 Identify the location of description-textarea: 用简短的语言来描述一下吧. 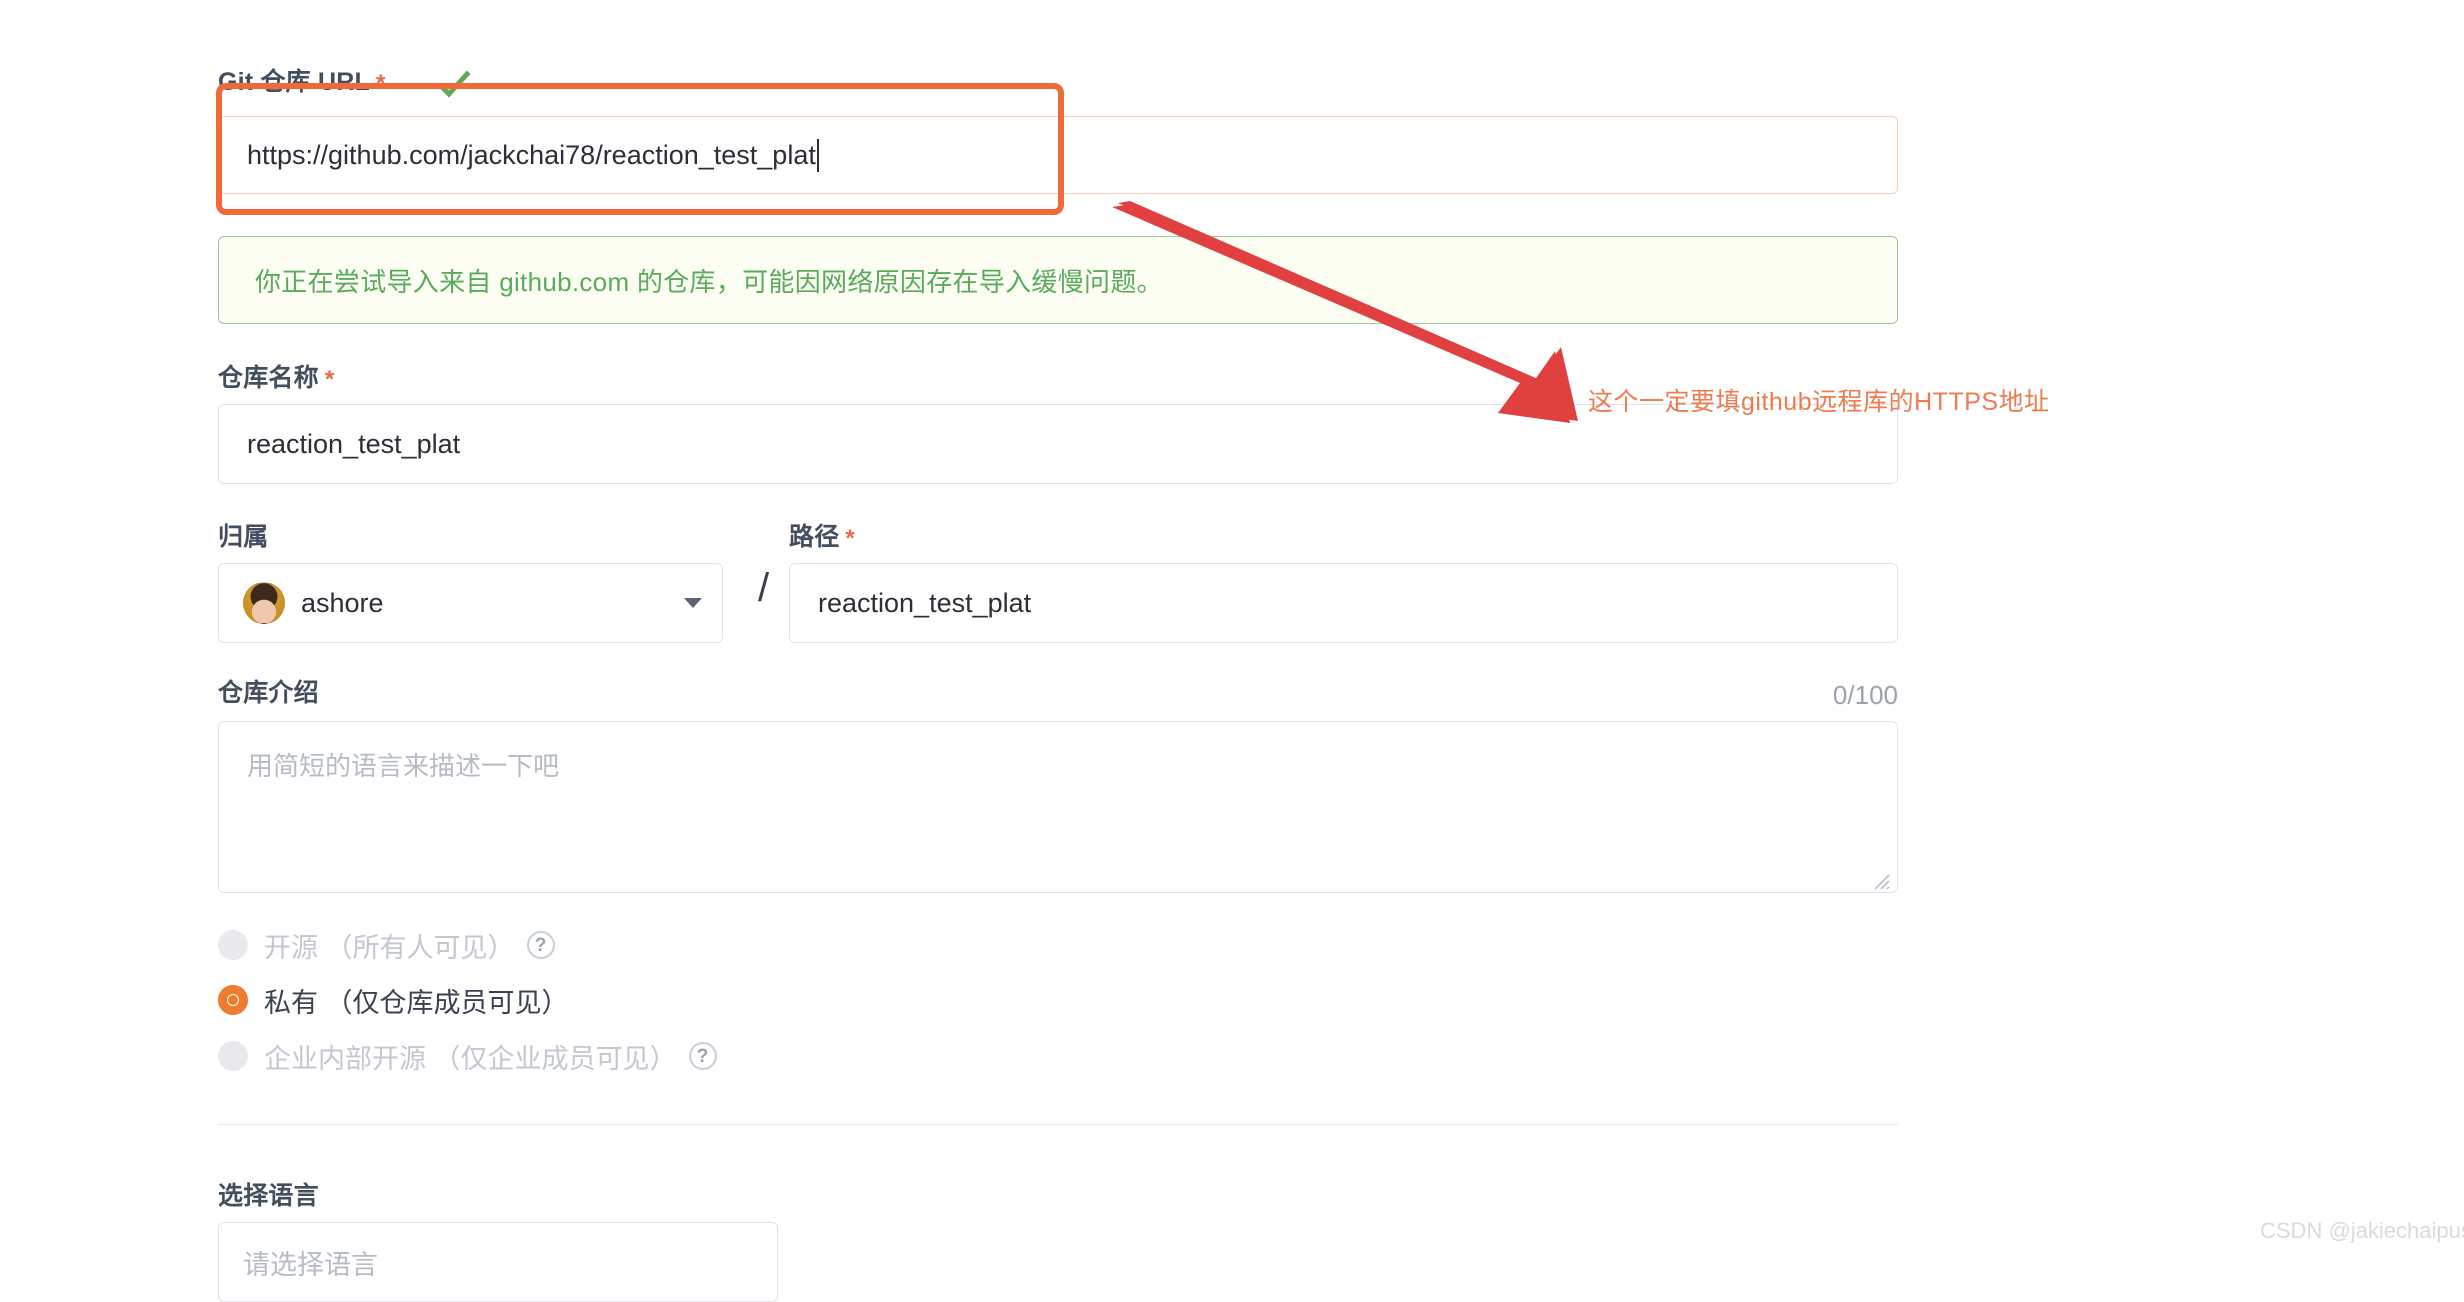
(1058, 807).